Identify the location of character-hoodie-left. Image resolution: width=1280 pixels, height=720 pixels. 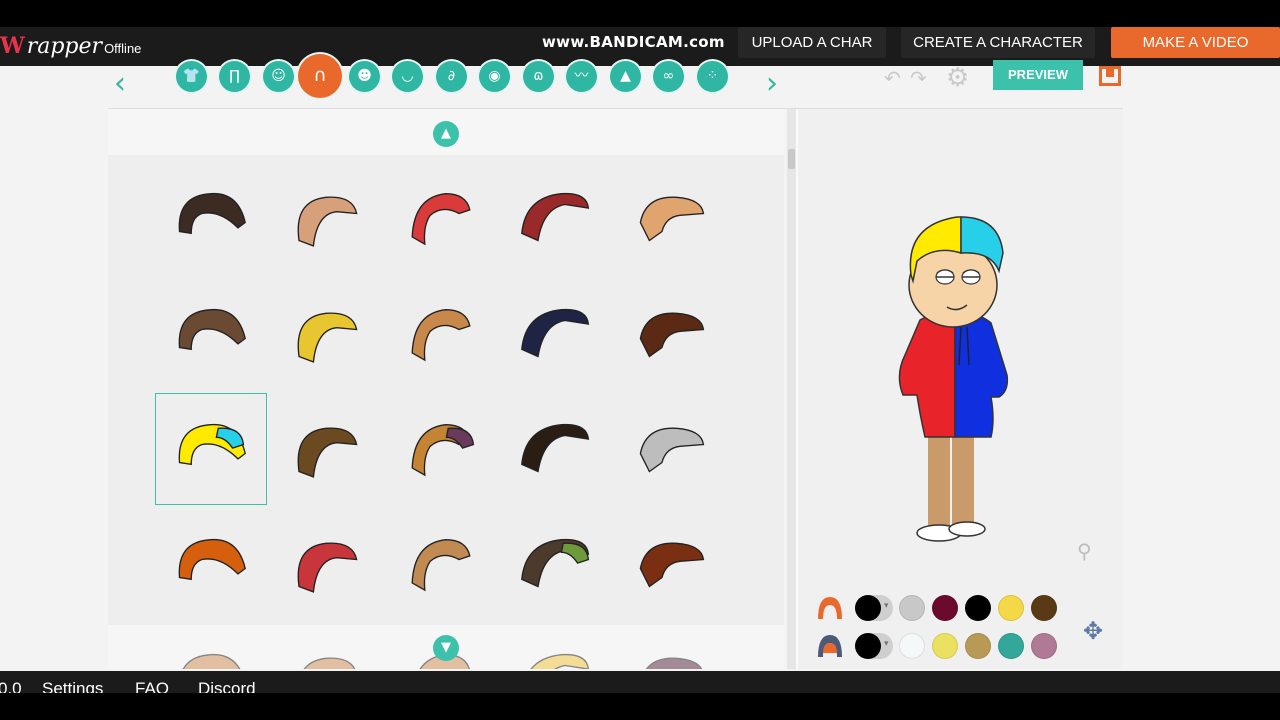
(927, 375).